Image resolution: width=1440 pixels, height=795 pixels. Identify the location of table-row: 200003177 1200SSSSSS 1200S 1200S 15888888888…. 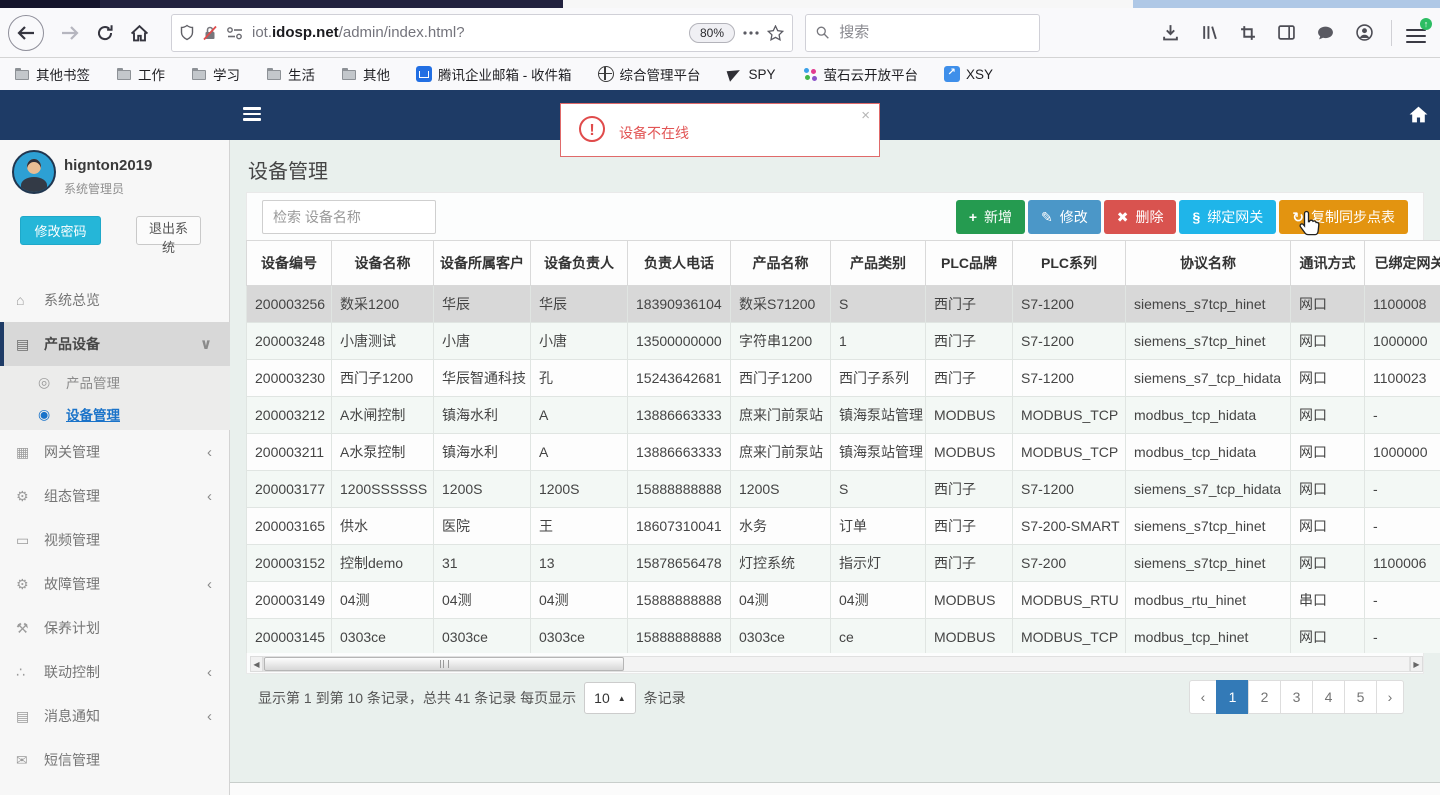
(843, 489).